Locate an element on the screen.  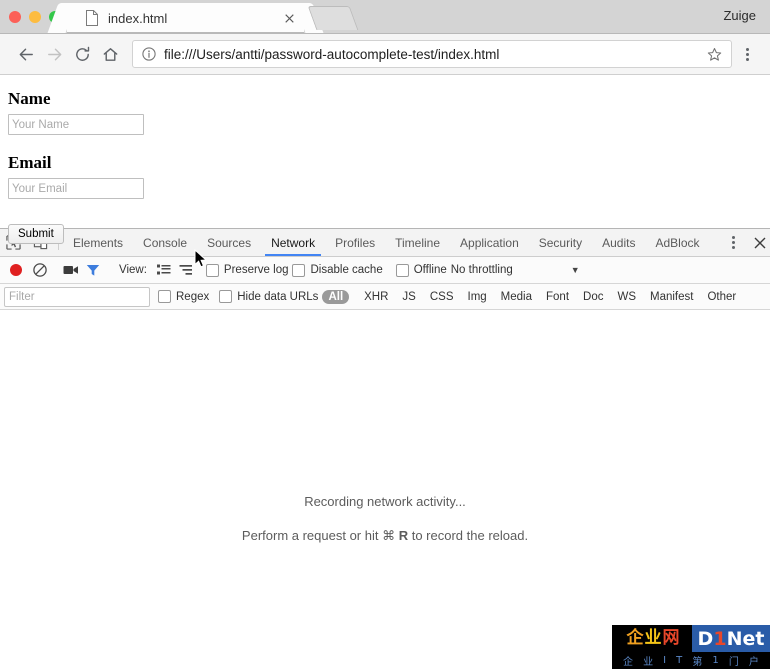
offline-label: Offline is located at coordinates (430, 270).